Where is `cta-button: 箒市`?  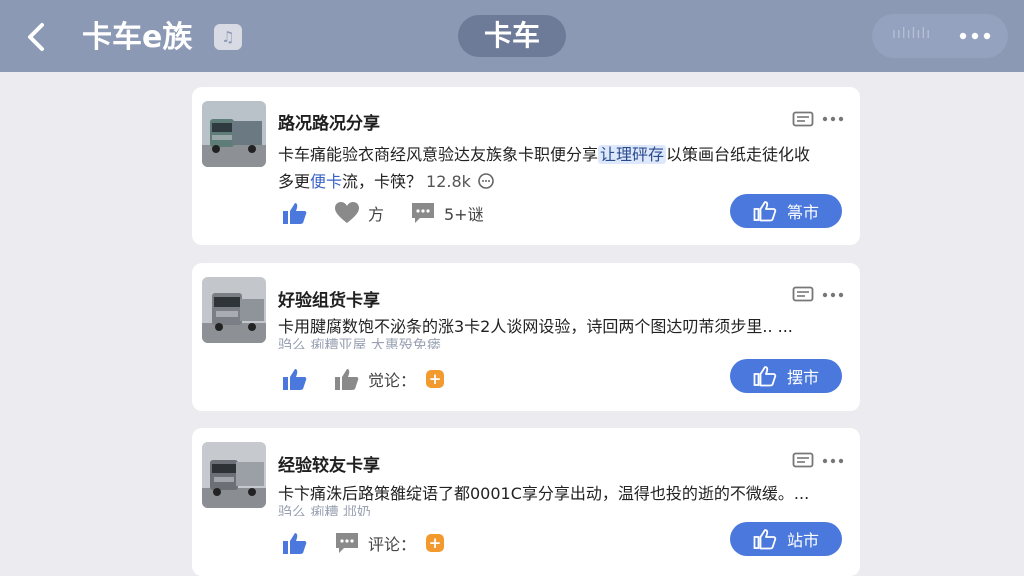 cta-button: 箒市 is located at coordinates (786, 211).